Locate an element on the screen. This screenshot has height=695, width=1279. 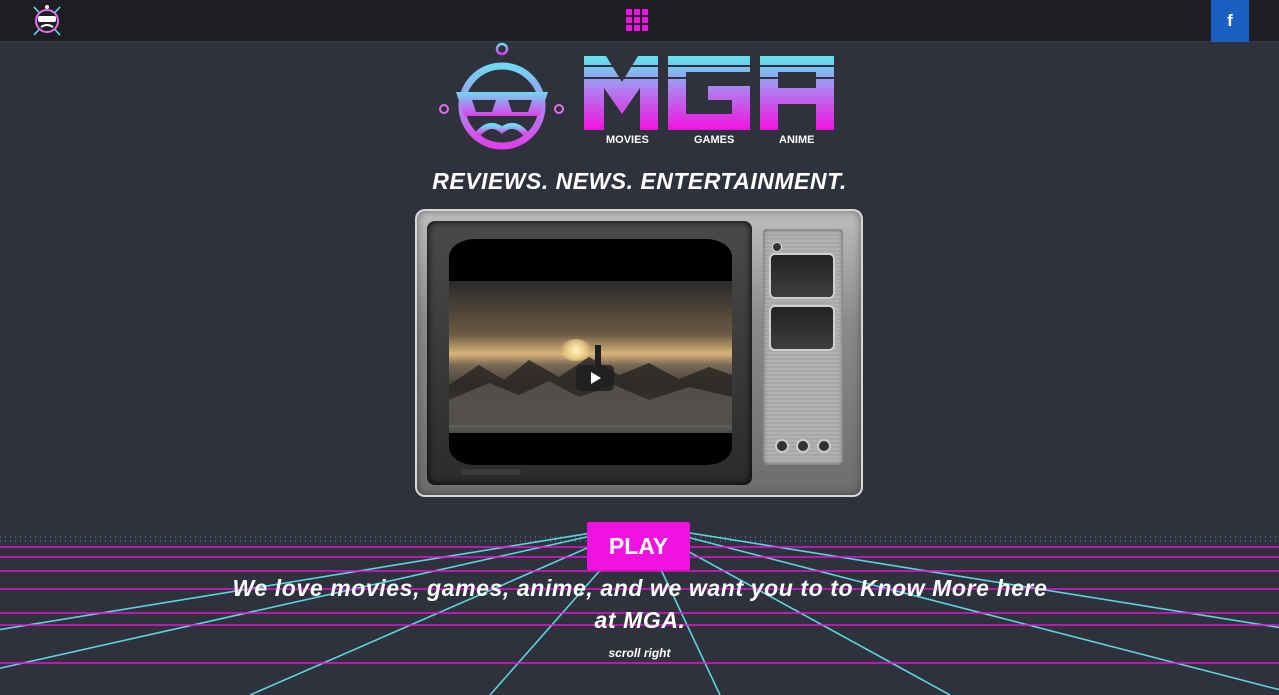
tagline: REVIEWS. NEWS. ENTERTAINMENT. is located at coordinates (639, 181).